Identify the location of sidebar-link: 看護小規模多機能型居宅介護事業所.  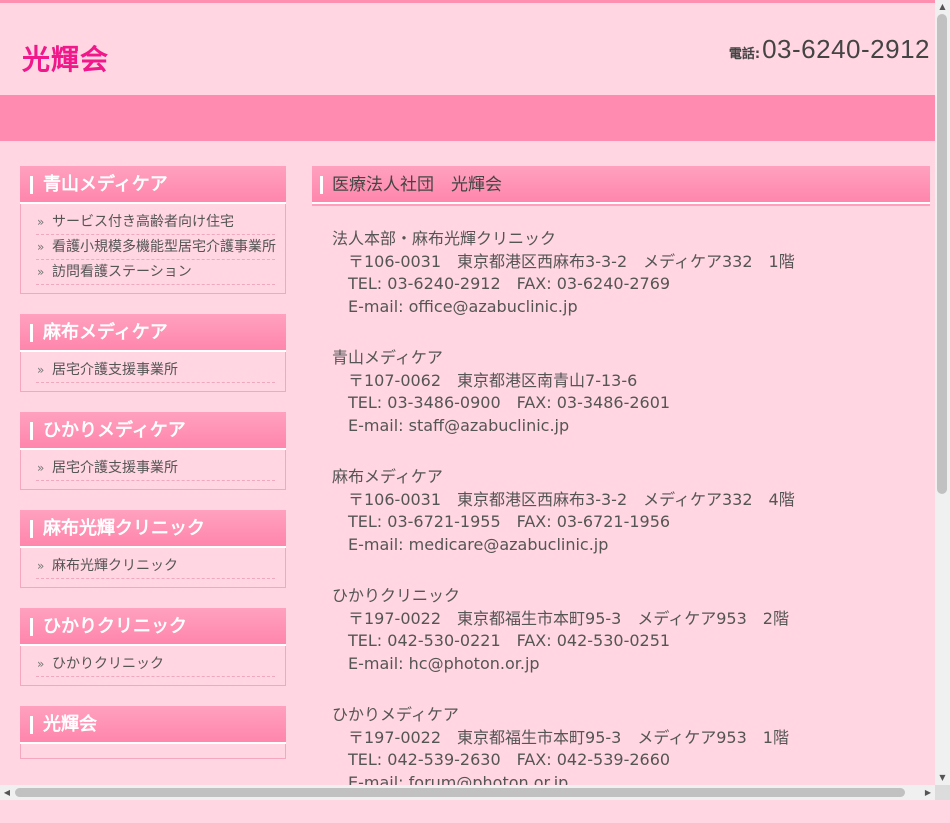
(156, 247).